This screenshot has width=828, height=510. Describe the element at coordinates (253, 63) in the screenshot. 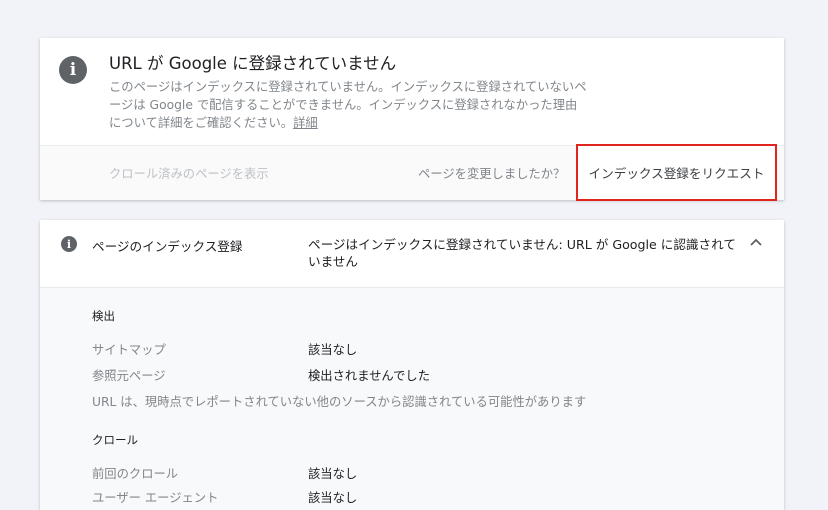

I see `status-title: URL が Google に登録されていません` at that location.